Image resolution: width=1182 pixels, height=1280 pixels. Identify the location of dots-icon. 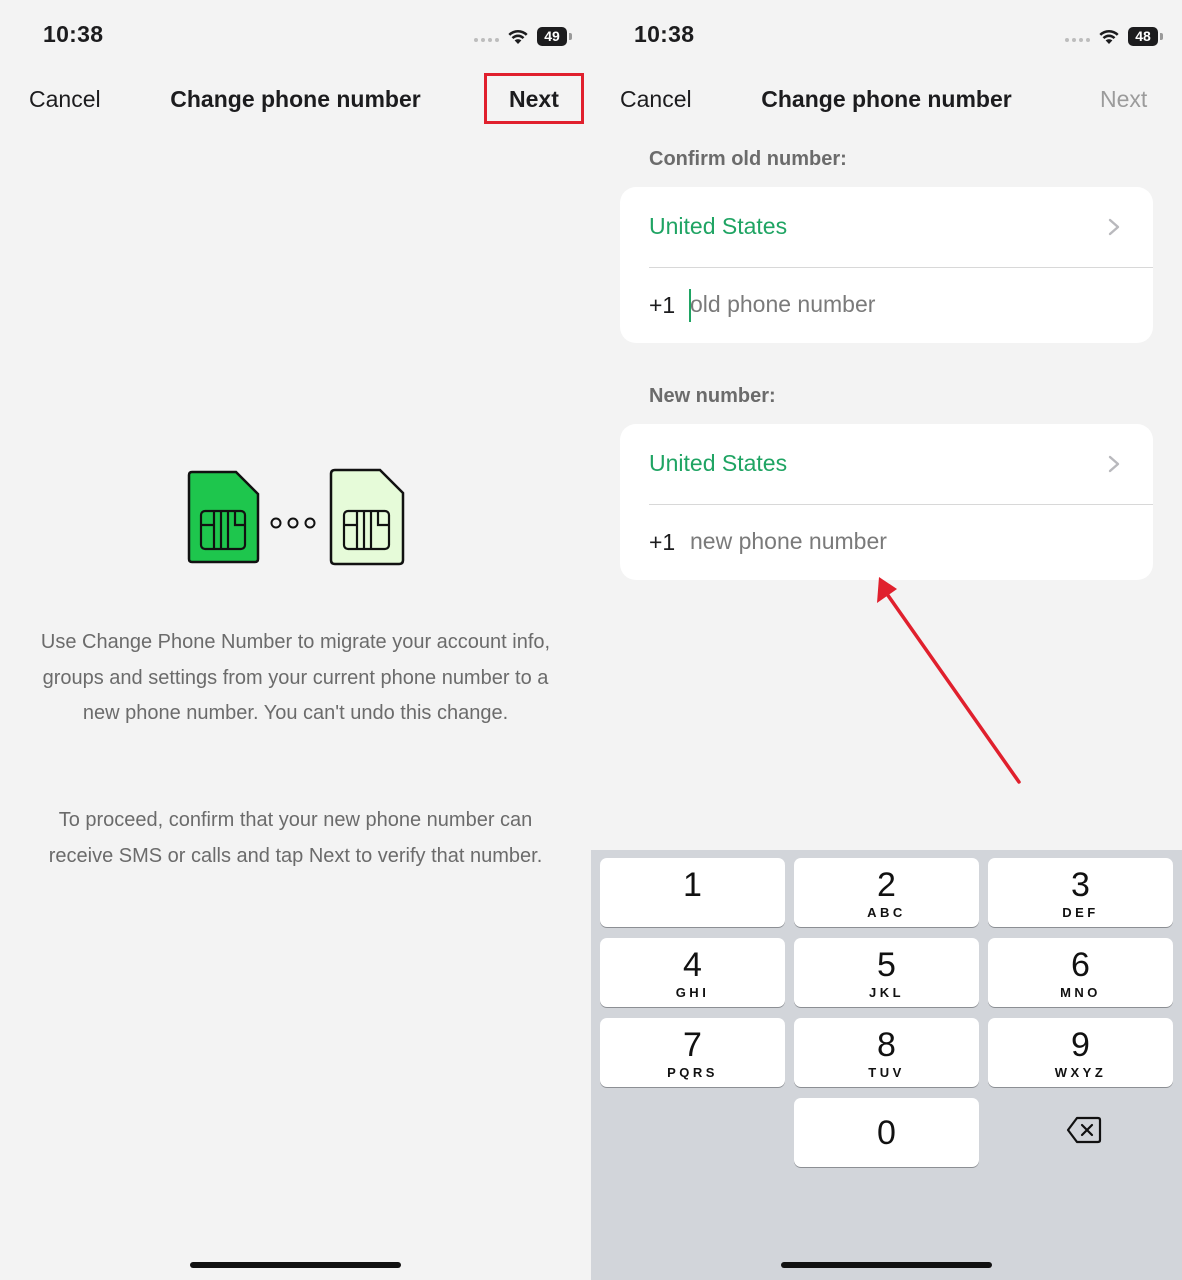
(293, 523).